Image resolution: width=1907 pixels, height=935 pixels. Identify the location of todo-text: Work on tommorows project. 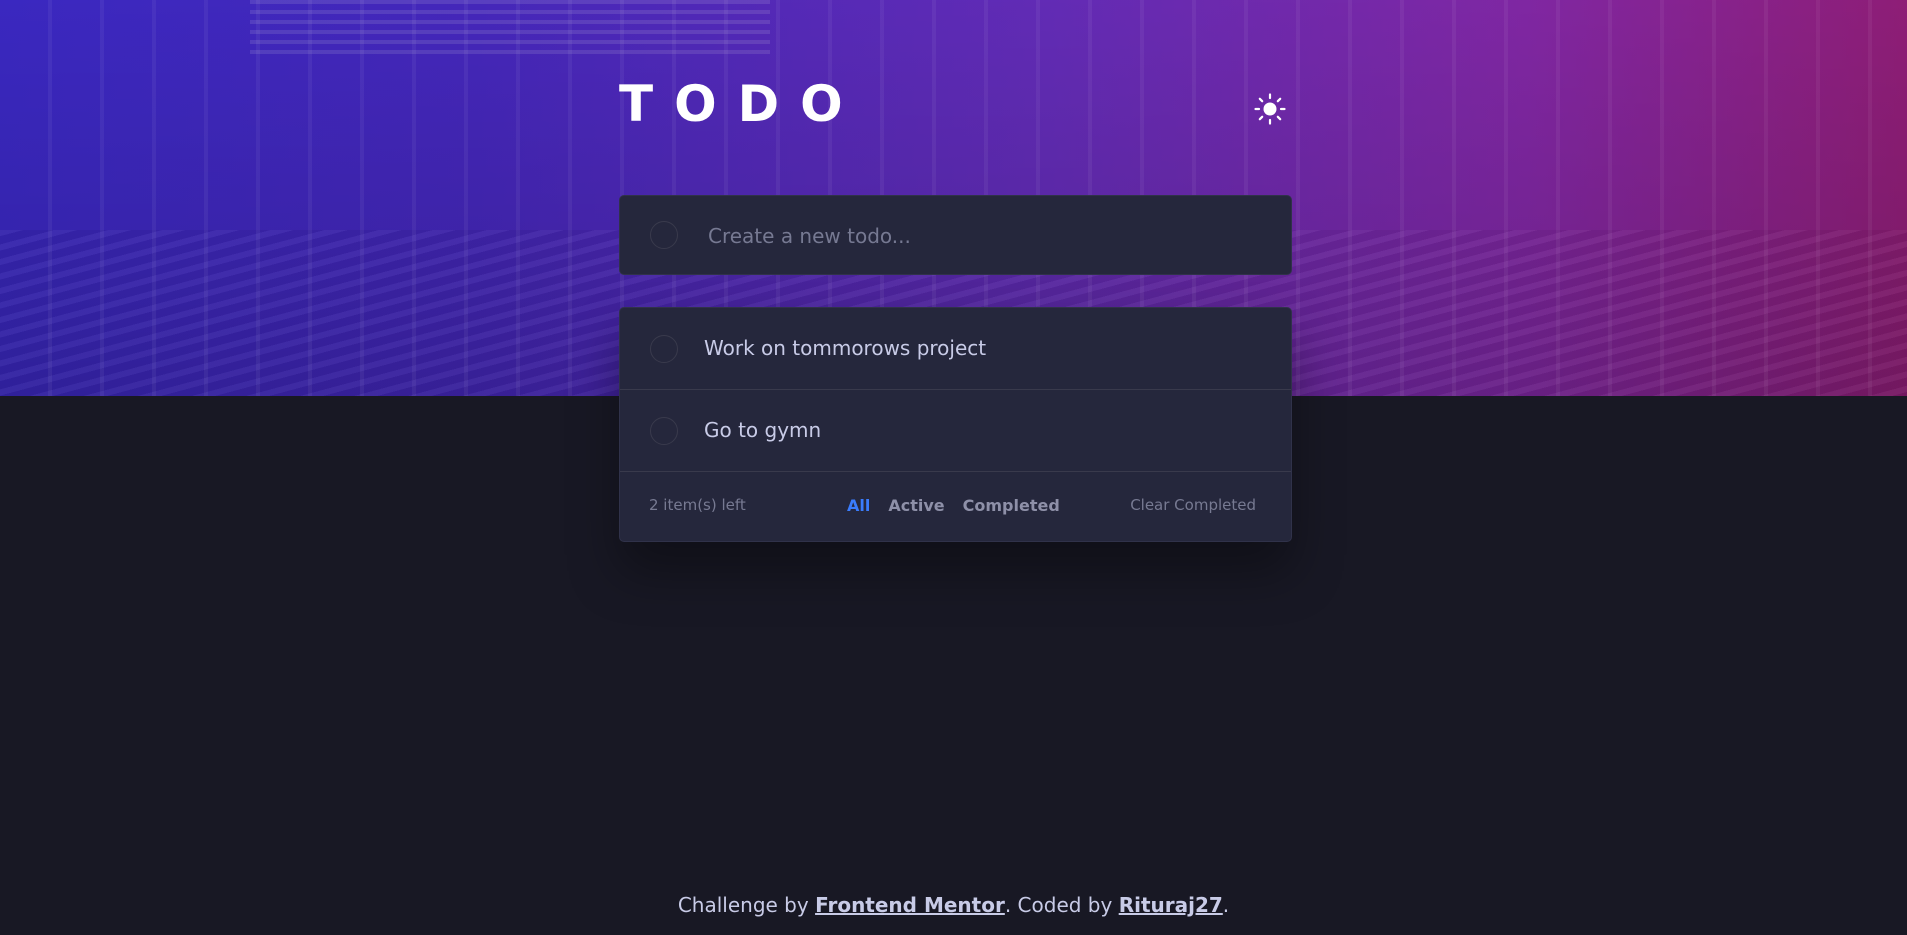
(845, 348).